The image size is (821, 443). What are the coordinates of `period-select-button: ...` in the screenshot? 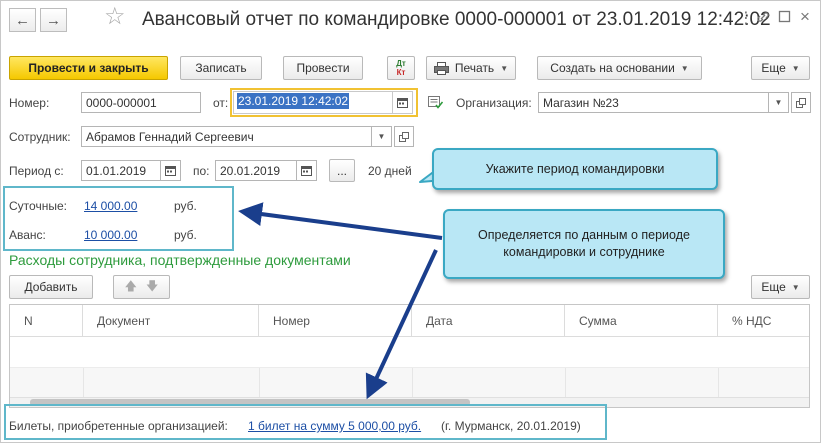 It's located at (342, 170).